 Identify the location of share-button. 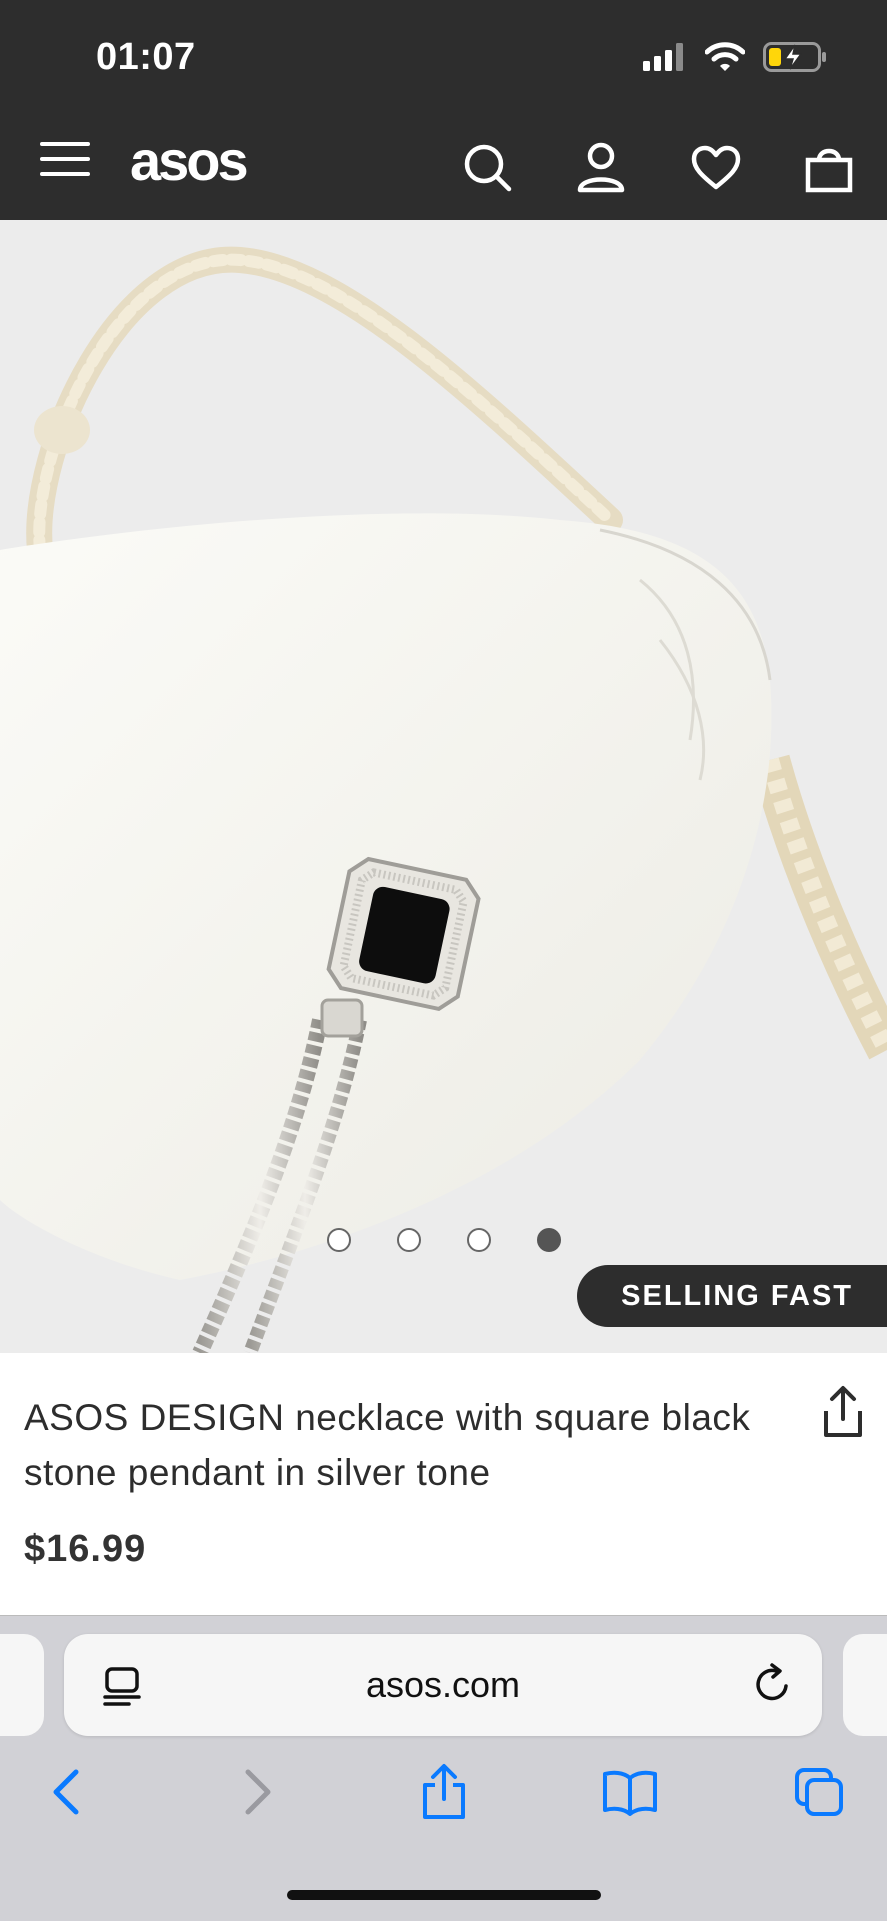
(843, 1413).